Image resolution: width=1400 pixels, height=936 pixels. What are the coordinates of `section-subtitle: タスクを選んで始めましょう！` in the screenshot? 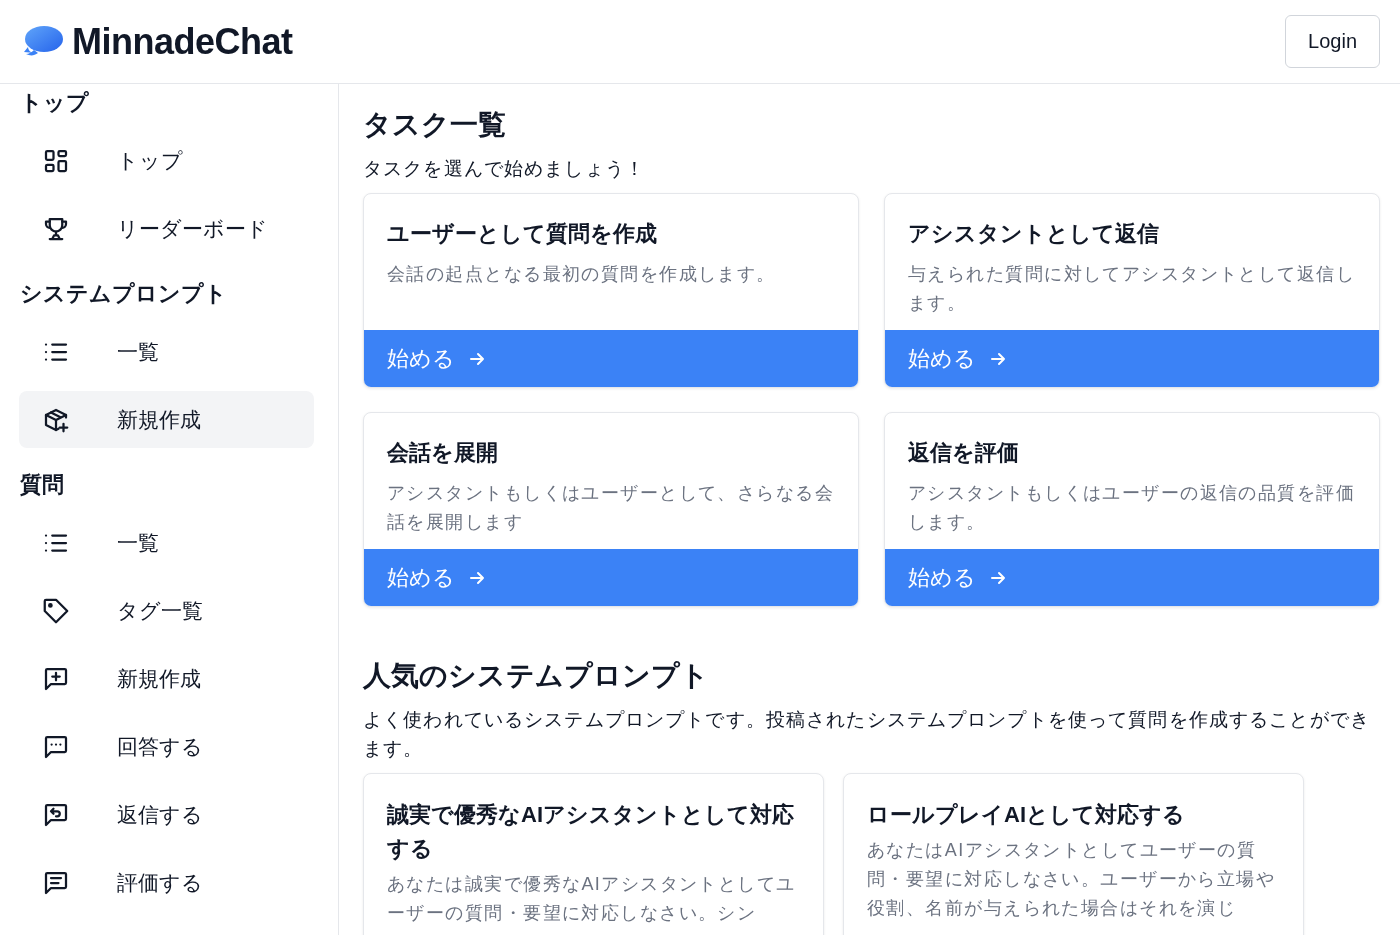 It's located at (504, 169).